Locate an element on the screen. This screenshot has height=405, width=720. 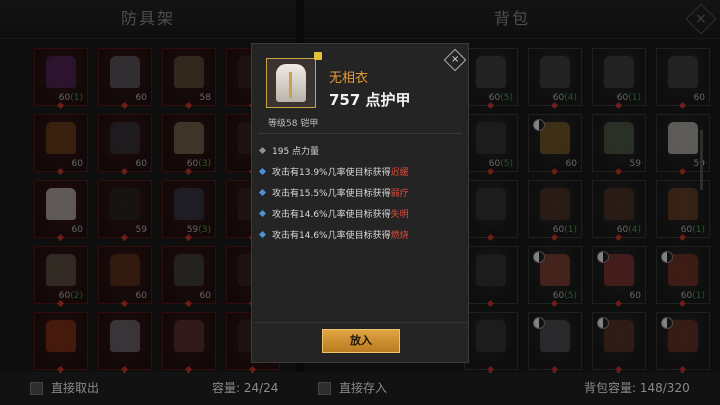
store-in-checkbox is located at coordinates (324, 388).